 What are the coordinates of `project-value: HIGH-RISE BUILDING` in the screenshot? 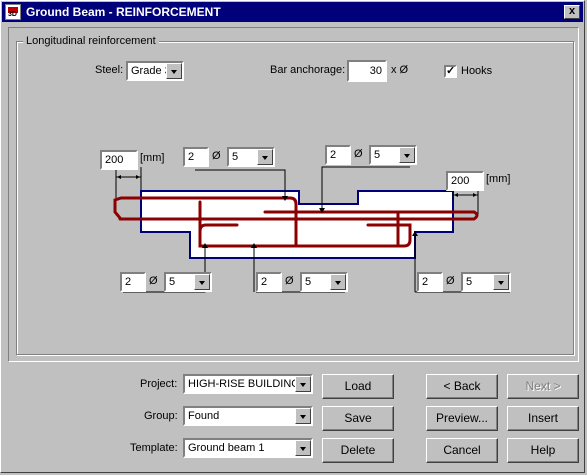 It's located at (244, 384).